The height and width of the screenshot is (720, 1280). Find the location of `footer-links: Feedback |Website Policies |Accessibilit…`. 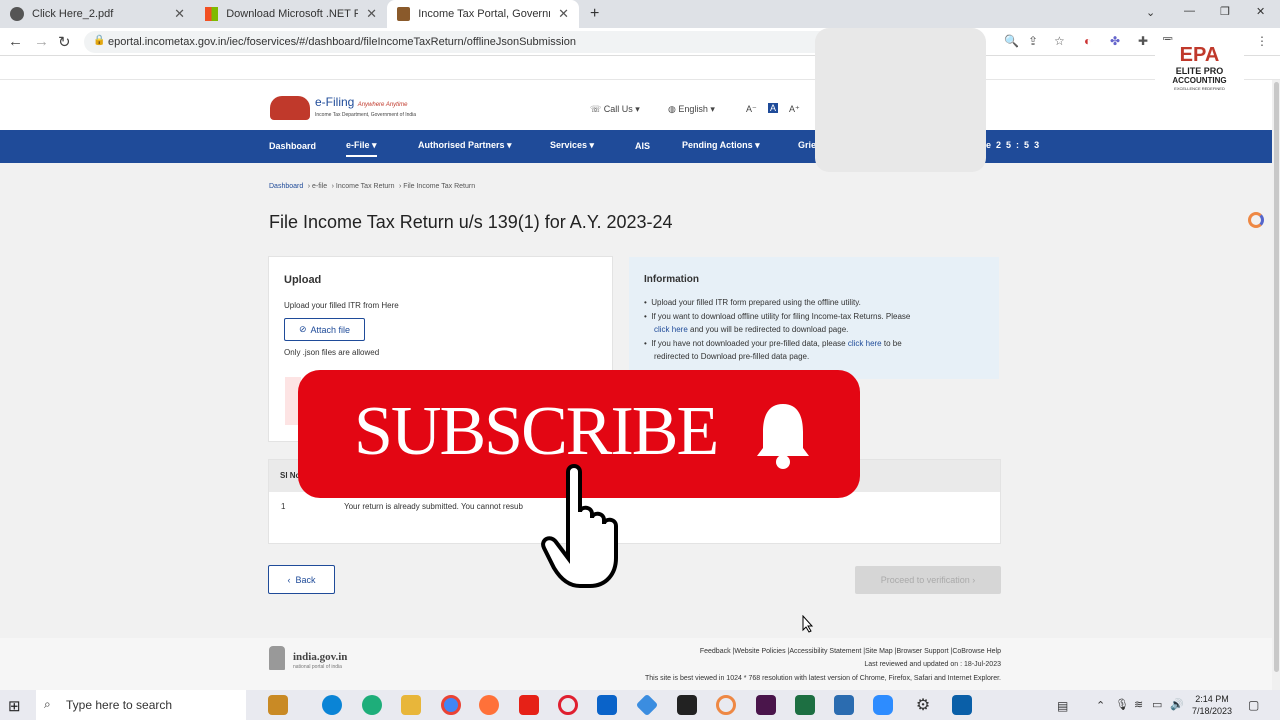

footer-links: Feedback |Website Policies |Accessibilit… is located at coordinates (850, 651).